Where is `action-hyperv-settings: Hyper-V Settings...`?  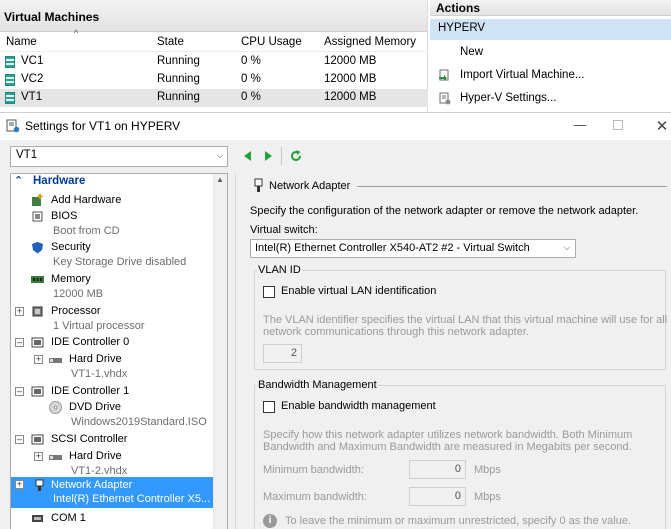 action-hyperv-settings: Hyper-V Settings... is located at coordinates (550, 99).